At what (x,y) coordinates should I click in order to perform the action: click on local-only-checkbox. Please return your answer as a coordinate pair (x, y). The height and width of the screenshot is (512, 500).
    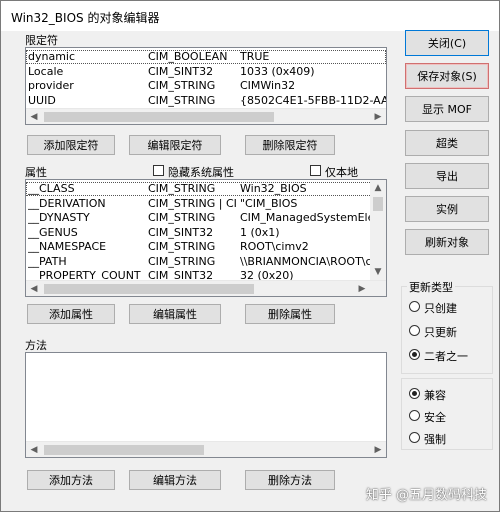
    Looking at the image, I should click on (315, 170).